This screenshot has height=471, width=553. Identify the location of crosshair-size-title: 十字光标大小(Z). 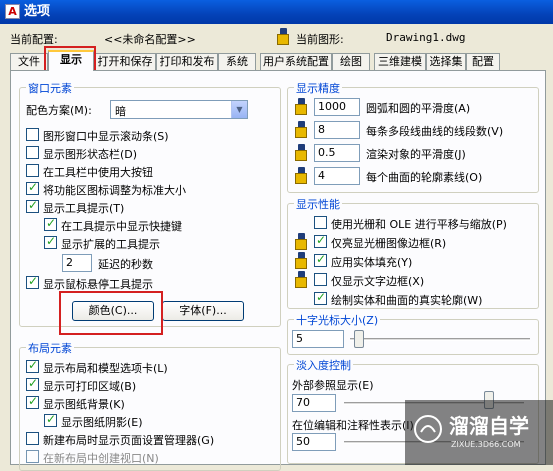
(337, 320).